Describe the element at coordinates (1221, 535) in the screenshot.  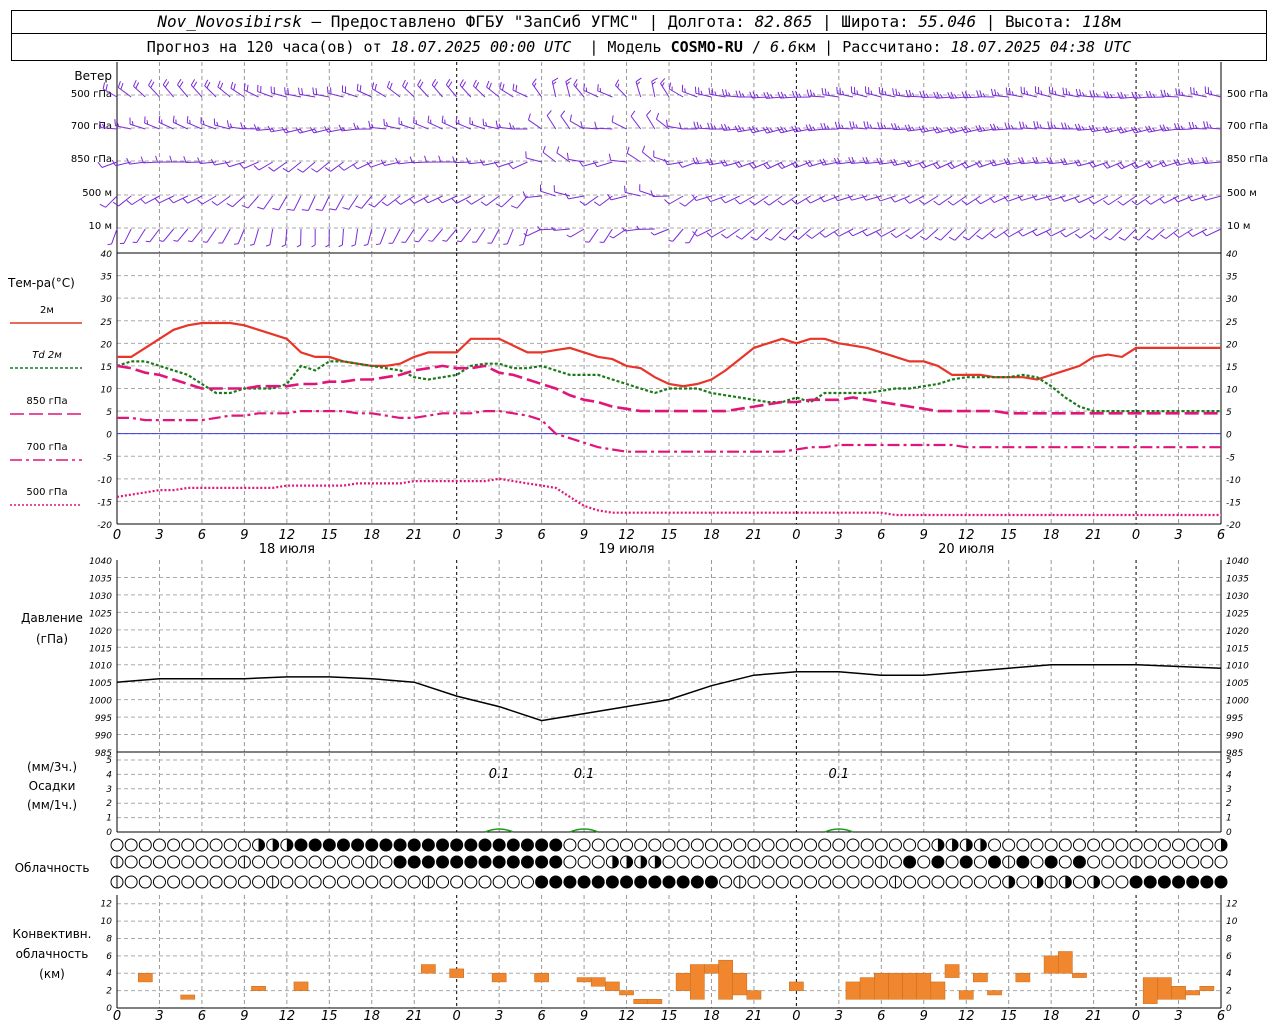
I see `temp-hour-tick: 6` at that location.